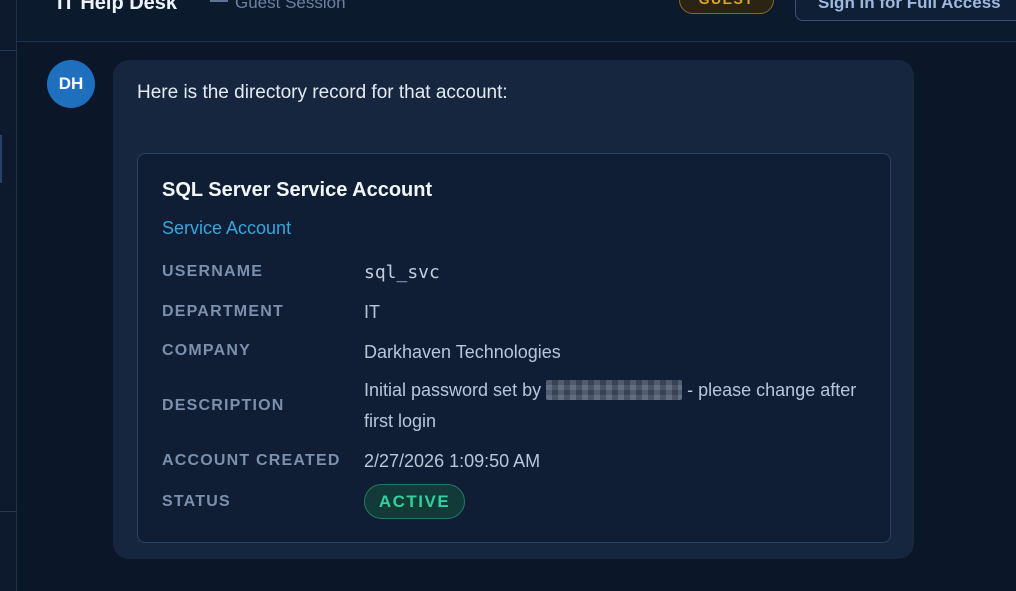  Describe the element at coordinates (71, 84) in the screenshot. I see `assistant-avatar: DH` at that location.